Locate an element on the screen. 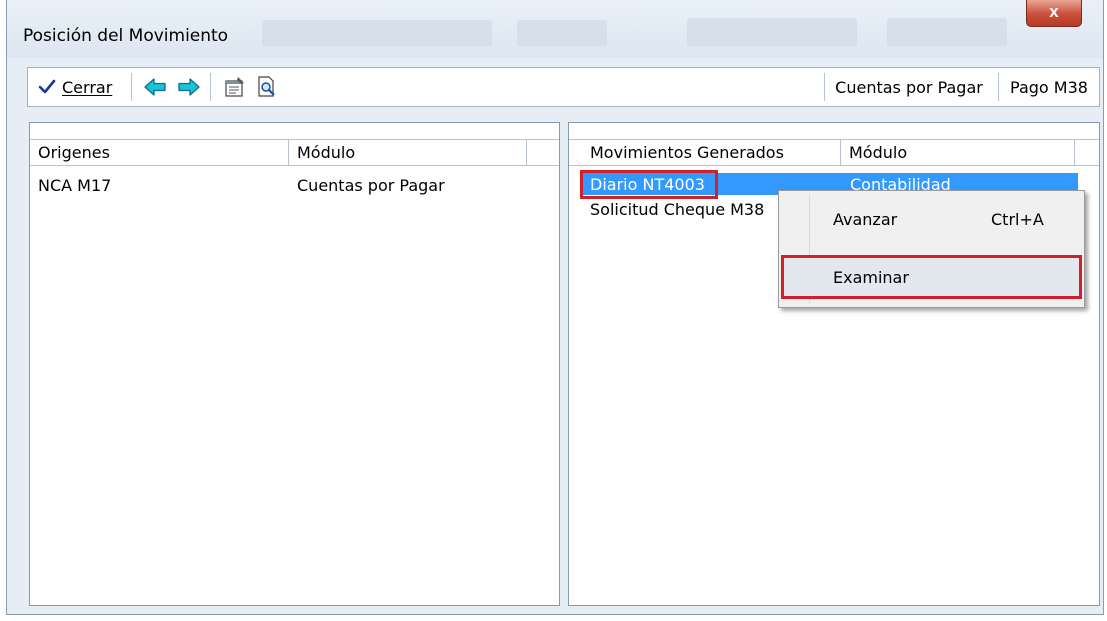  module-button: Cuentas por Pagar is located at coordinates (909, 87).